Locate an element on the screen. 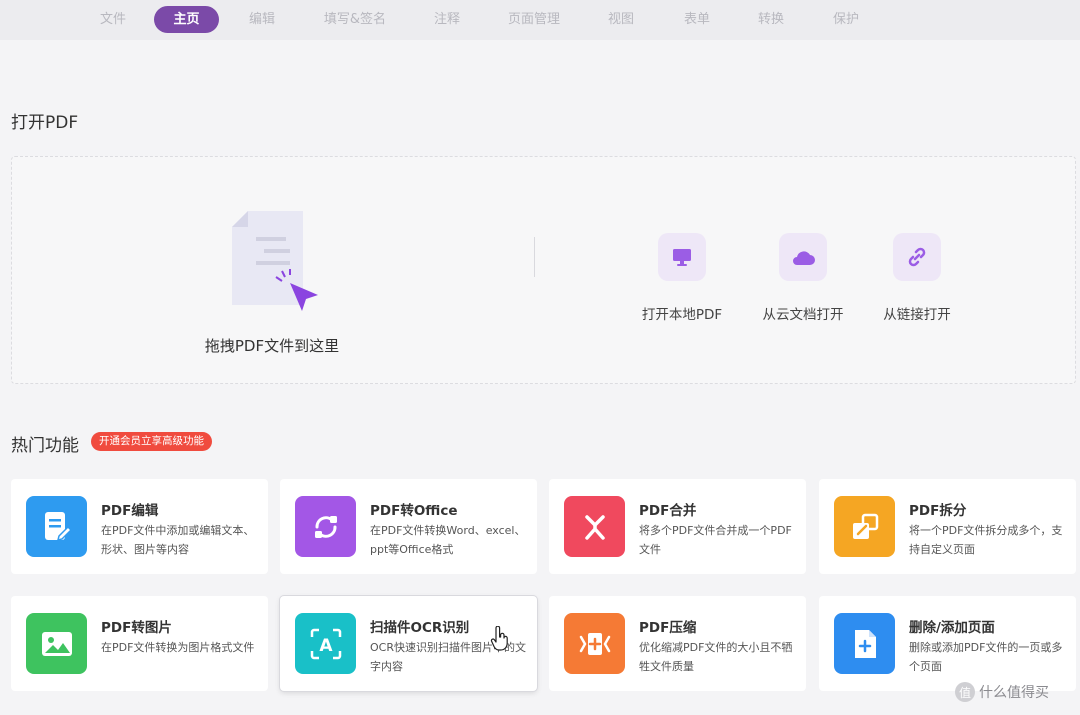 The image size is (1080, 715). tab-protect: 保护 is located at coordinates (846, 19).